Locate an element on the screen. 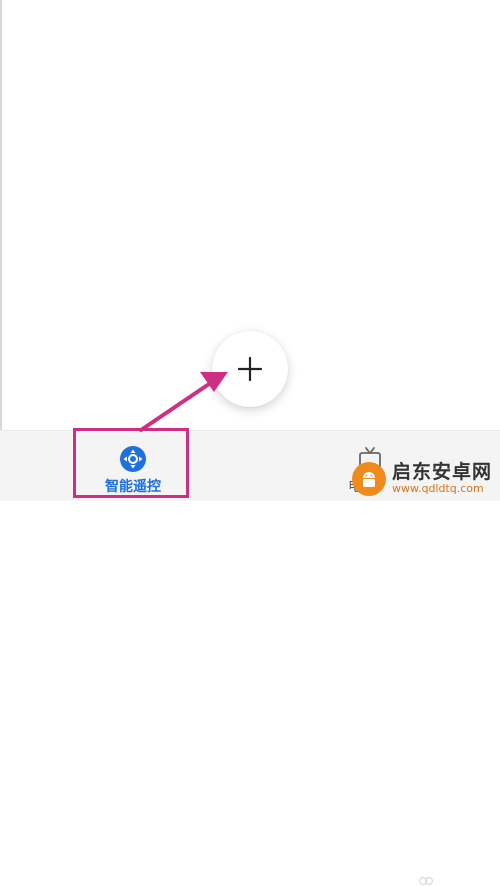  decorative-icon is located at coordinates (426, 881).